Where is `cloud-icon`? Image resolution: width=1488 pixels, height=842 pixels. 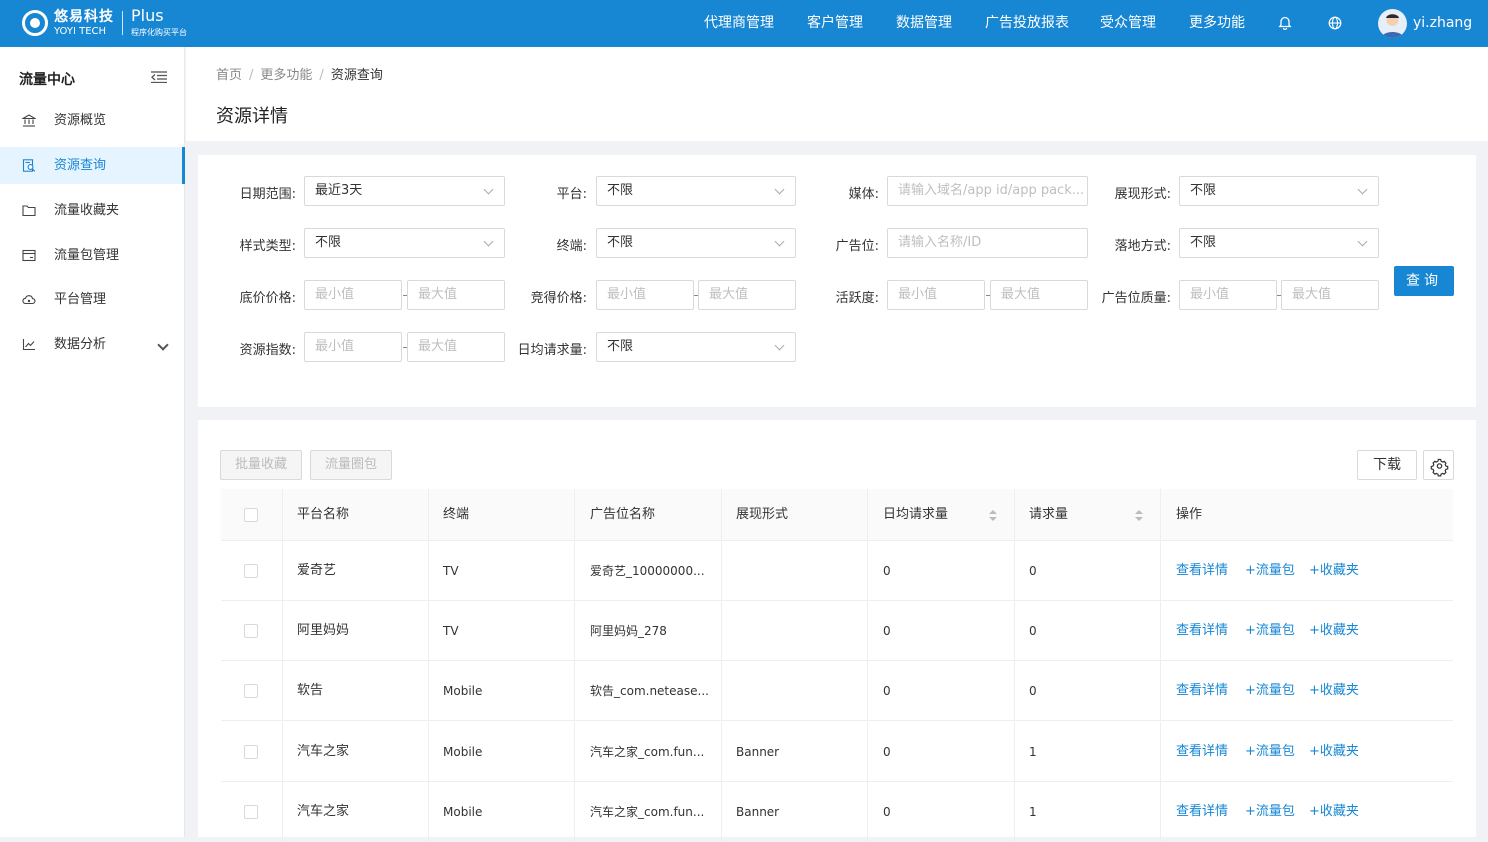 cloud-icon is located at coordinates (29, 300).